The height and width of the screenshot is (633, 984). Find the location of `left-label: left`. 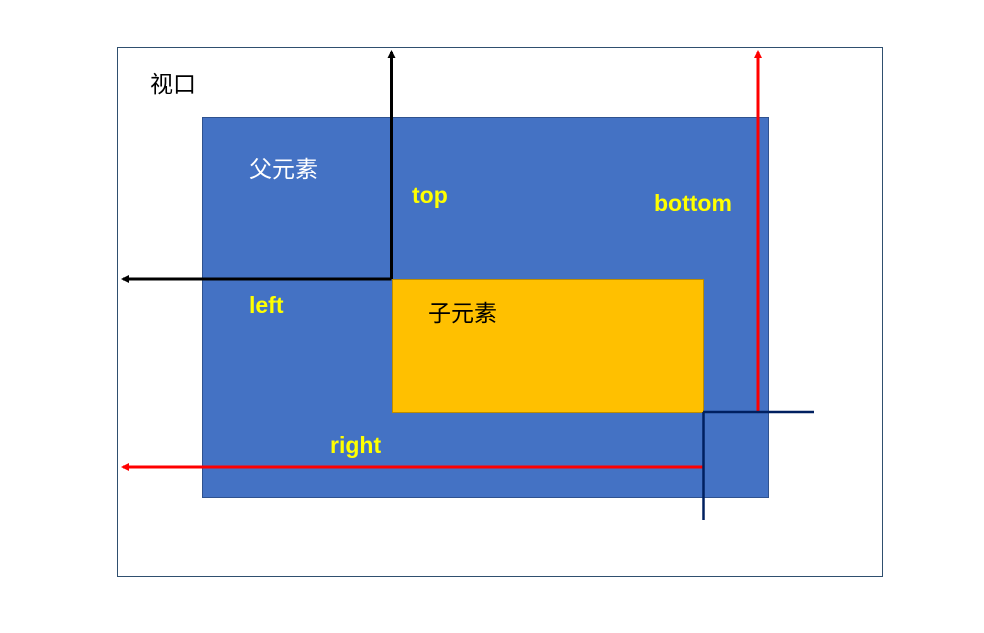

left-label: left is located at coordinates (266, 305).